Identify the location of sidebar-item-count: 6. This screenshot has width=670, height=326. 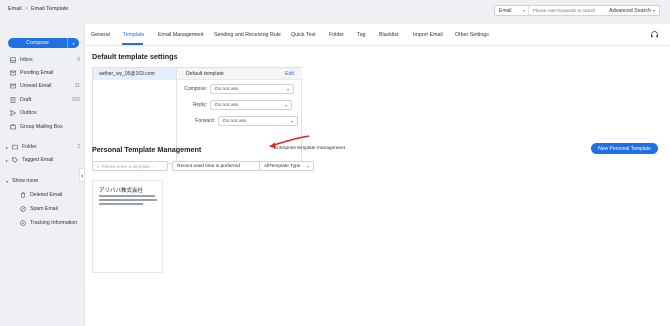
(78, 60).